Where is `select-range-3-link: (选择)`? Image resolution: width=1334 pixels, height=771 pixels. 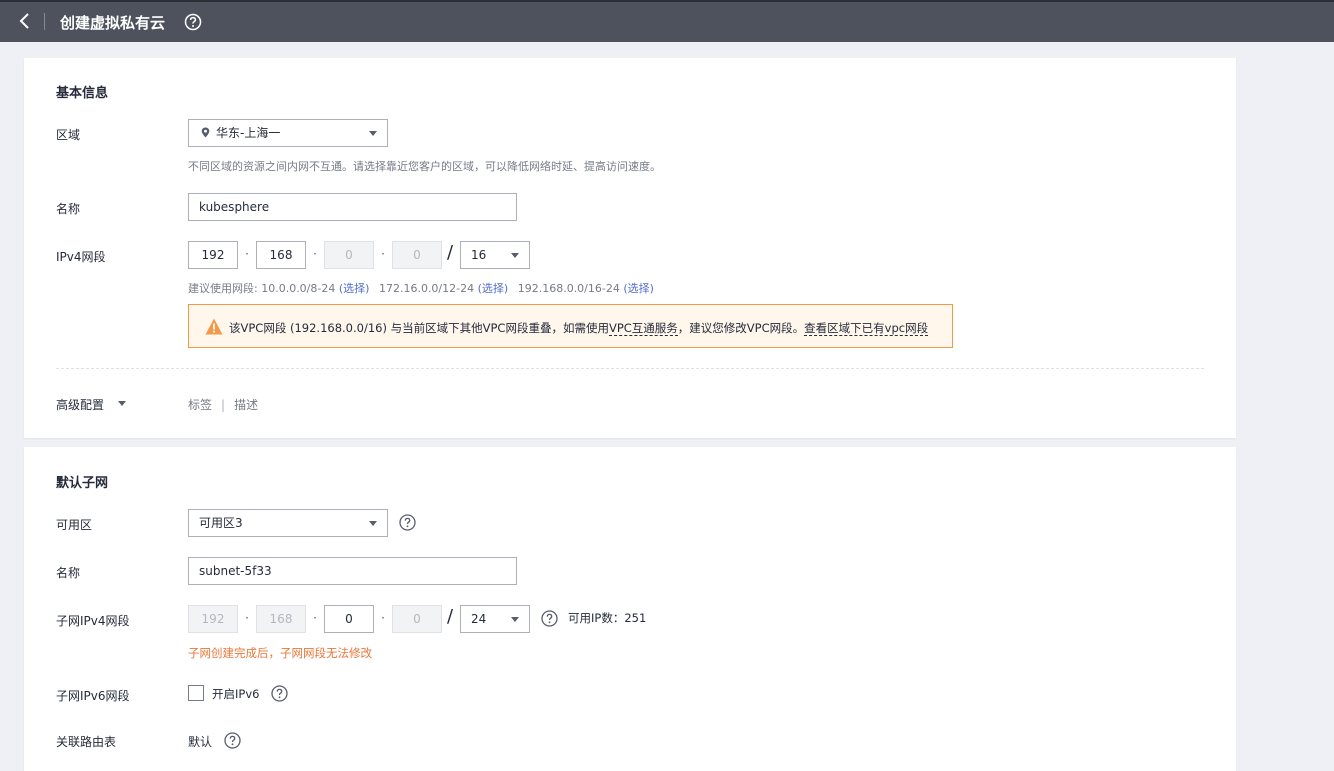
select-range-3-link: (选择) is located at coordinates (638, 288).